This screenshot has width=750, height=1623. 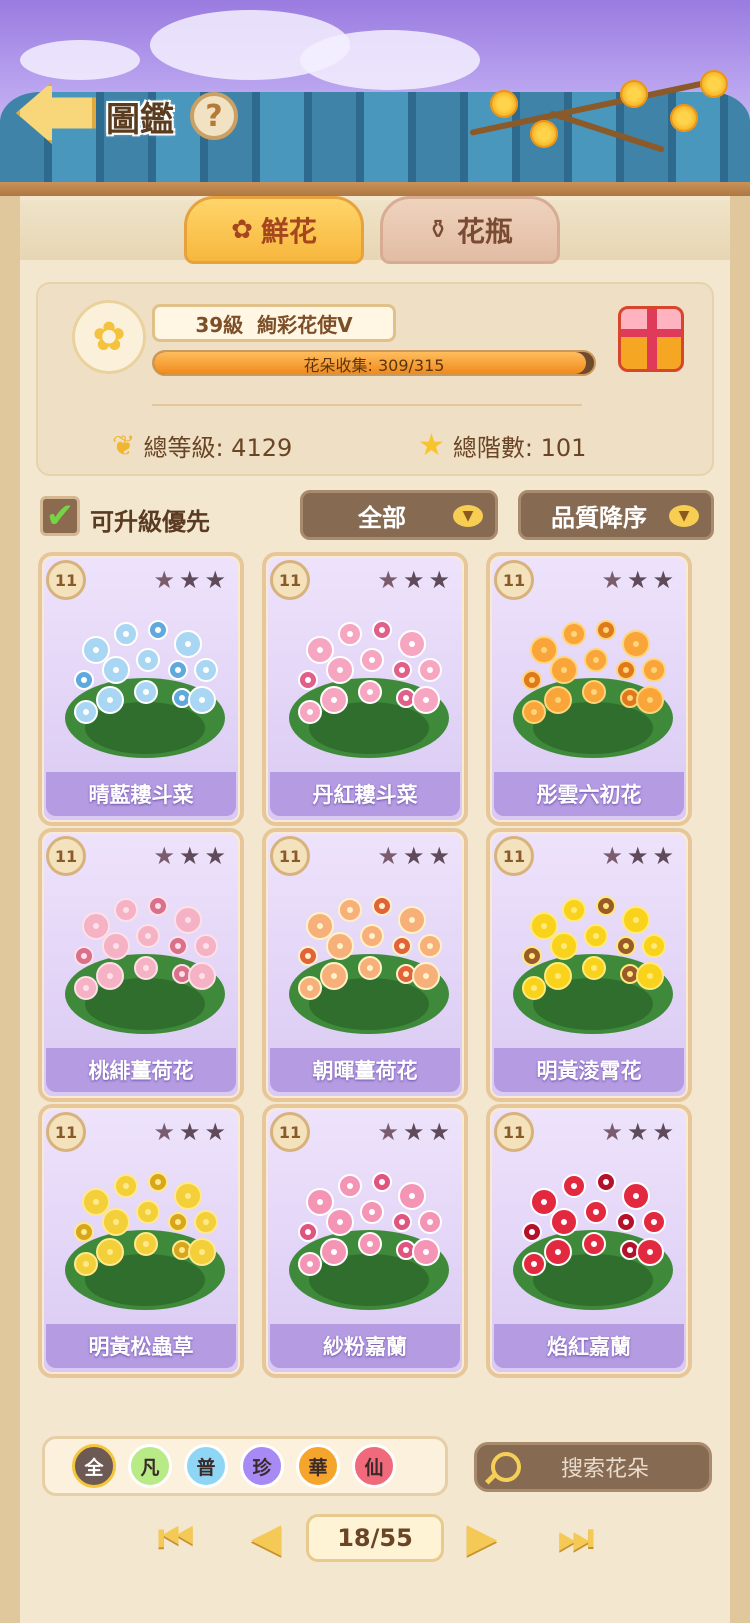 I want to click on prev-page-button: ◀, so click(x=266, y=1538).